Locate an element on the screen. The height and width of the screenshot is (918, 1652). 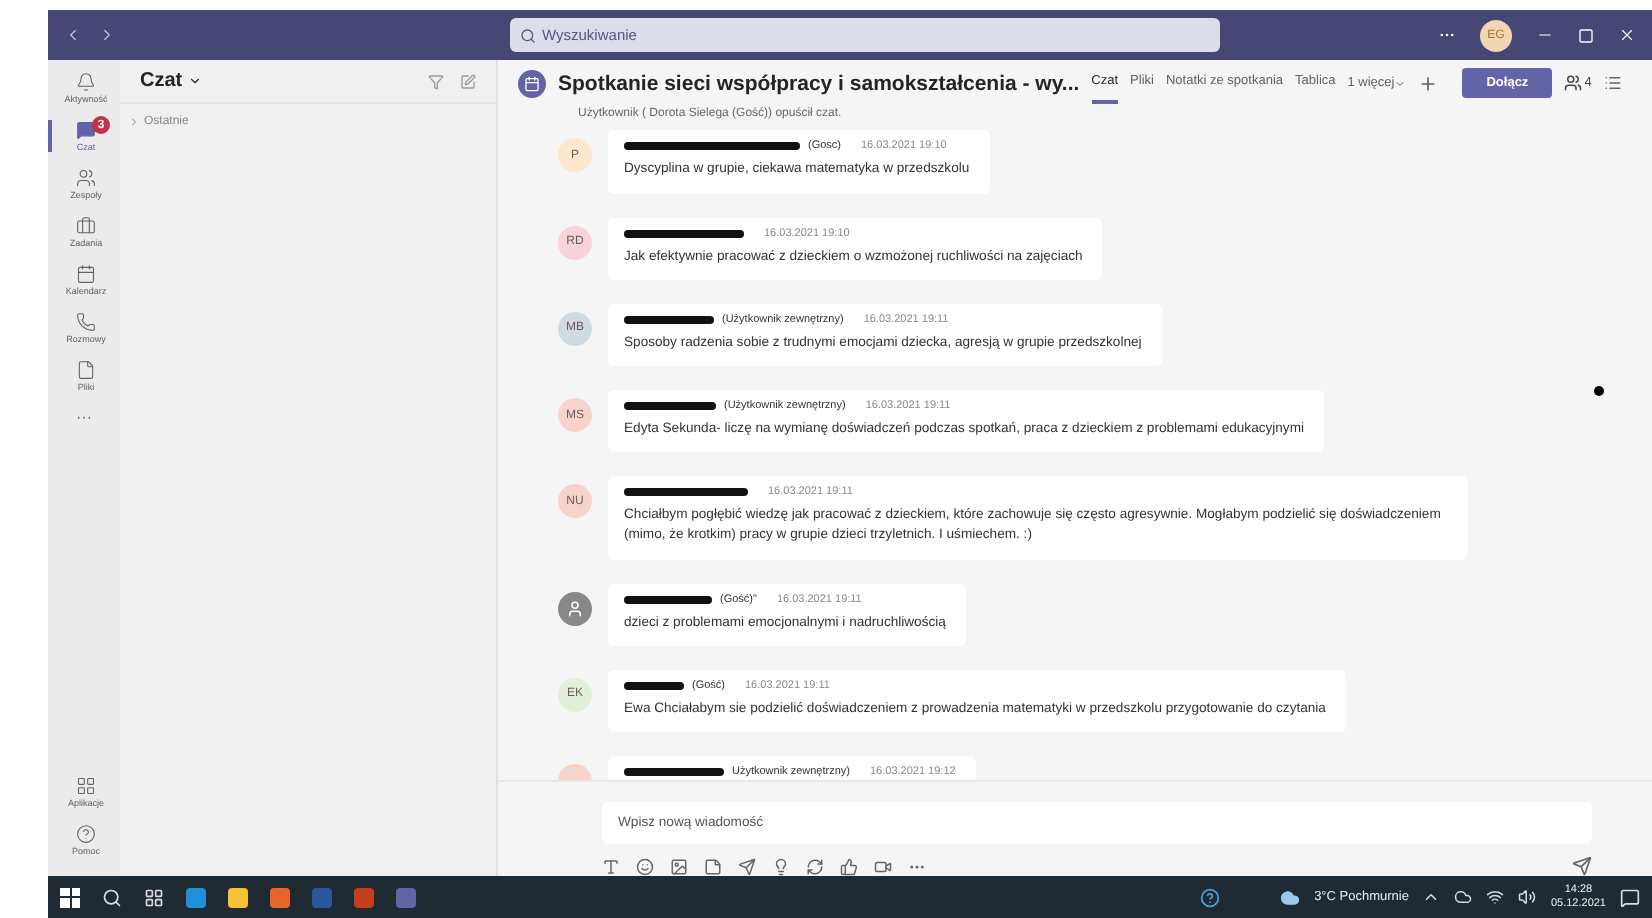
video-icon is located at coordinates (883, 866).